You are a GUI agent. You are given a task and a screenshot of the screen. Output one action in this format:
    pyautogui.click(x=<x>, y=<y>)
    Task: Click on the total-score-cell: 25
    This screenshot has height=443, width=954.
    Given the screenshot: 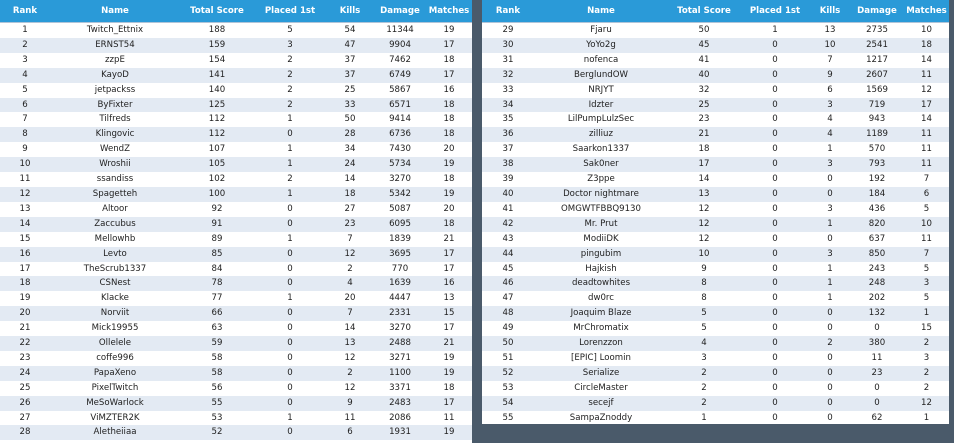 What is the action you would take?
    pyautogui.click(x=704, y=105)
    